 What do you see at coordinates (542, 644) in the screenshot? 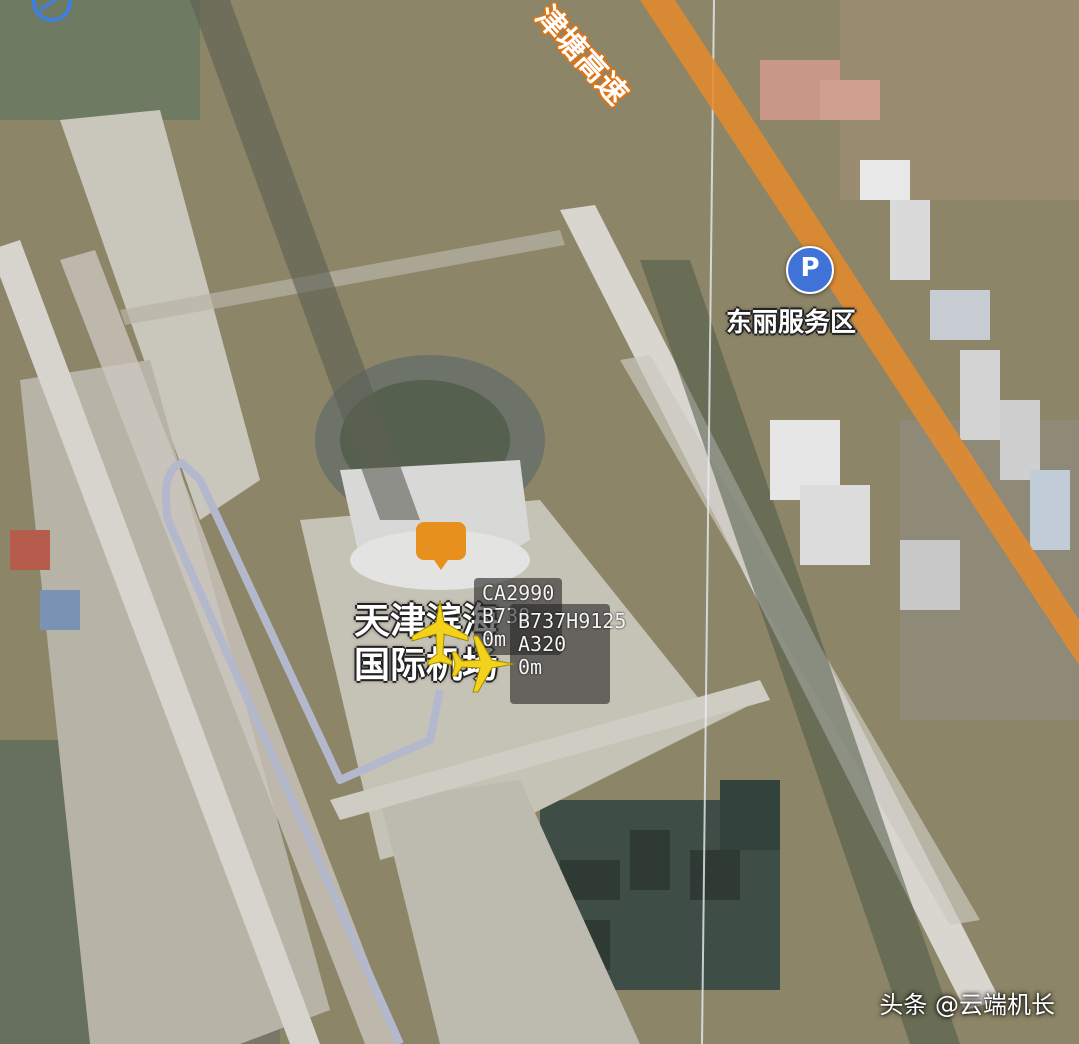
I see `flight-aircraft: A320` at bounding box center [542, 644].